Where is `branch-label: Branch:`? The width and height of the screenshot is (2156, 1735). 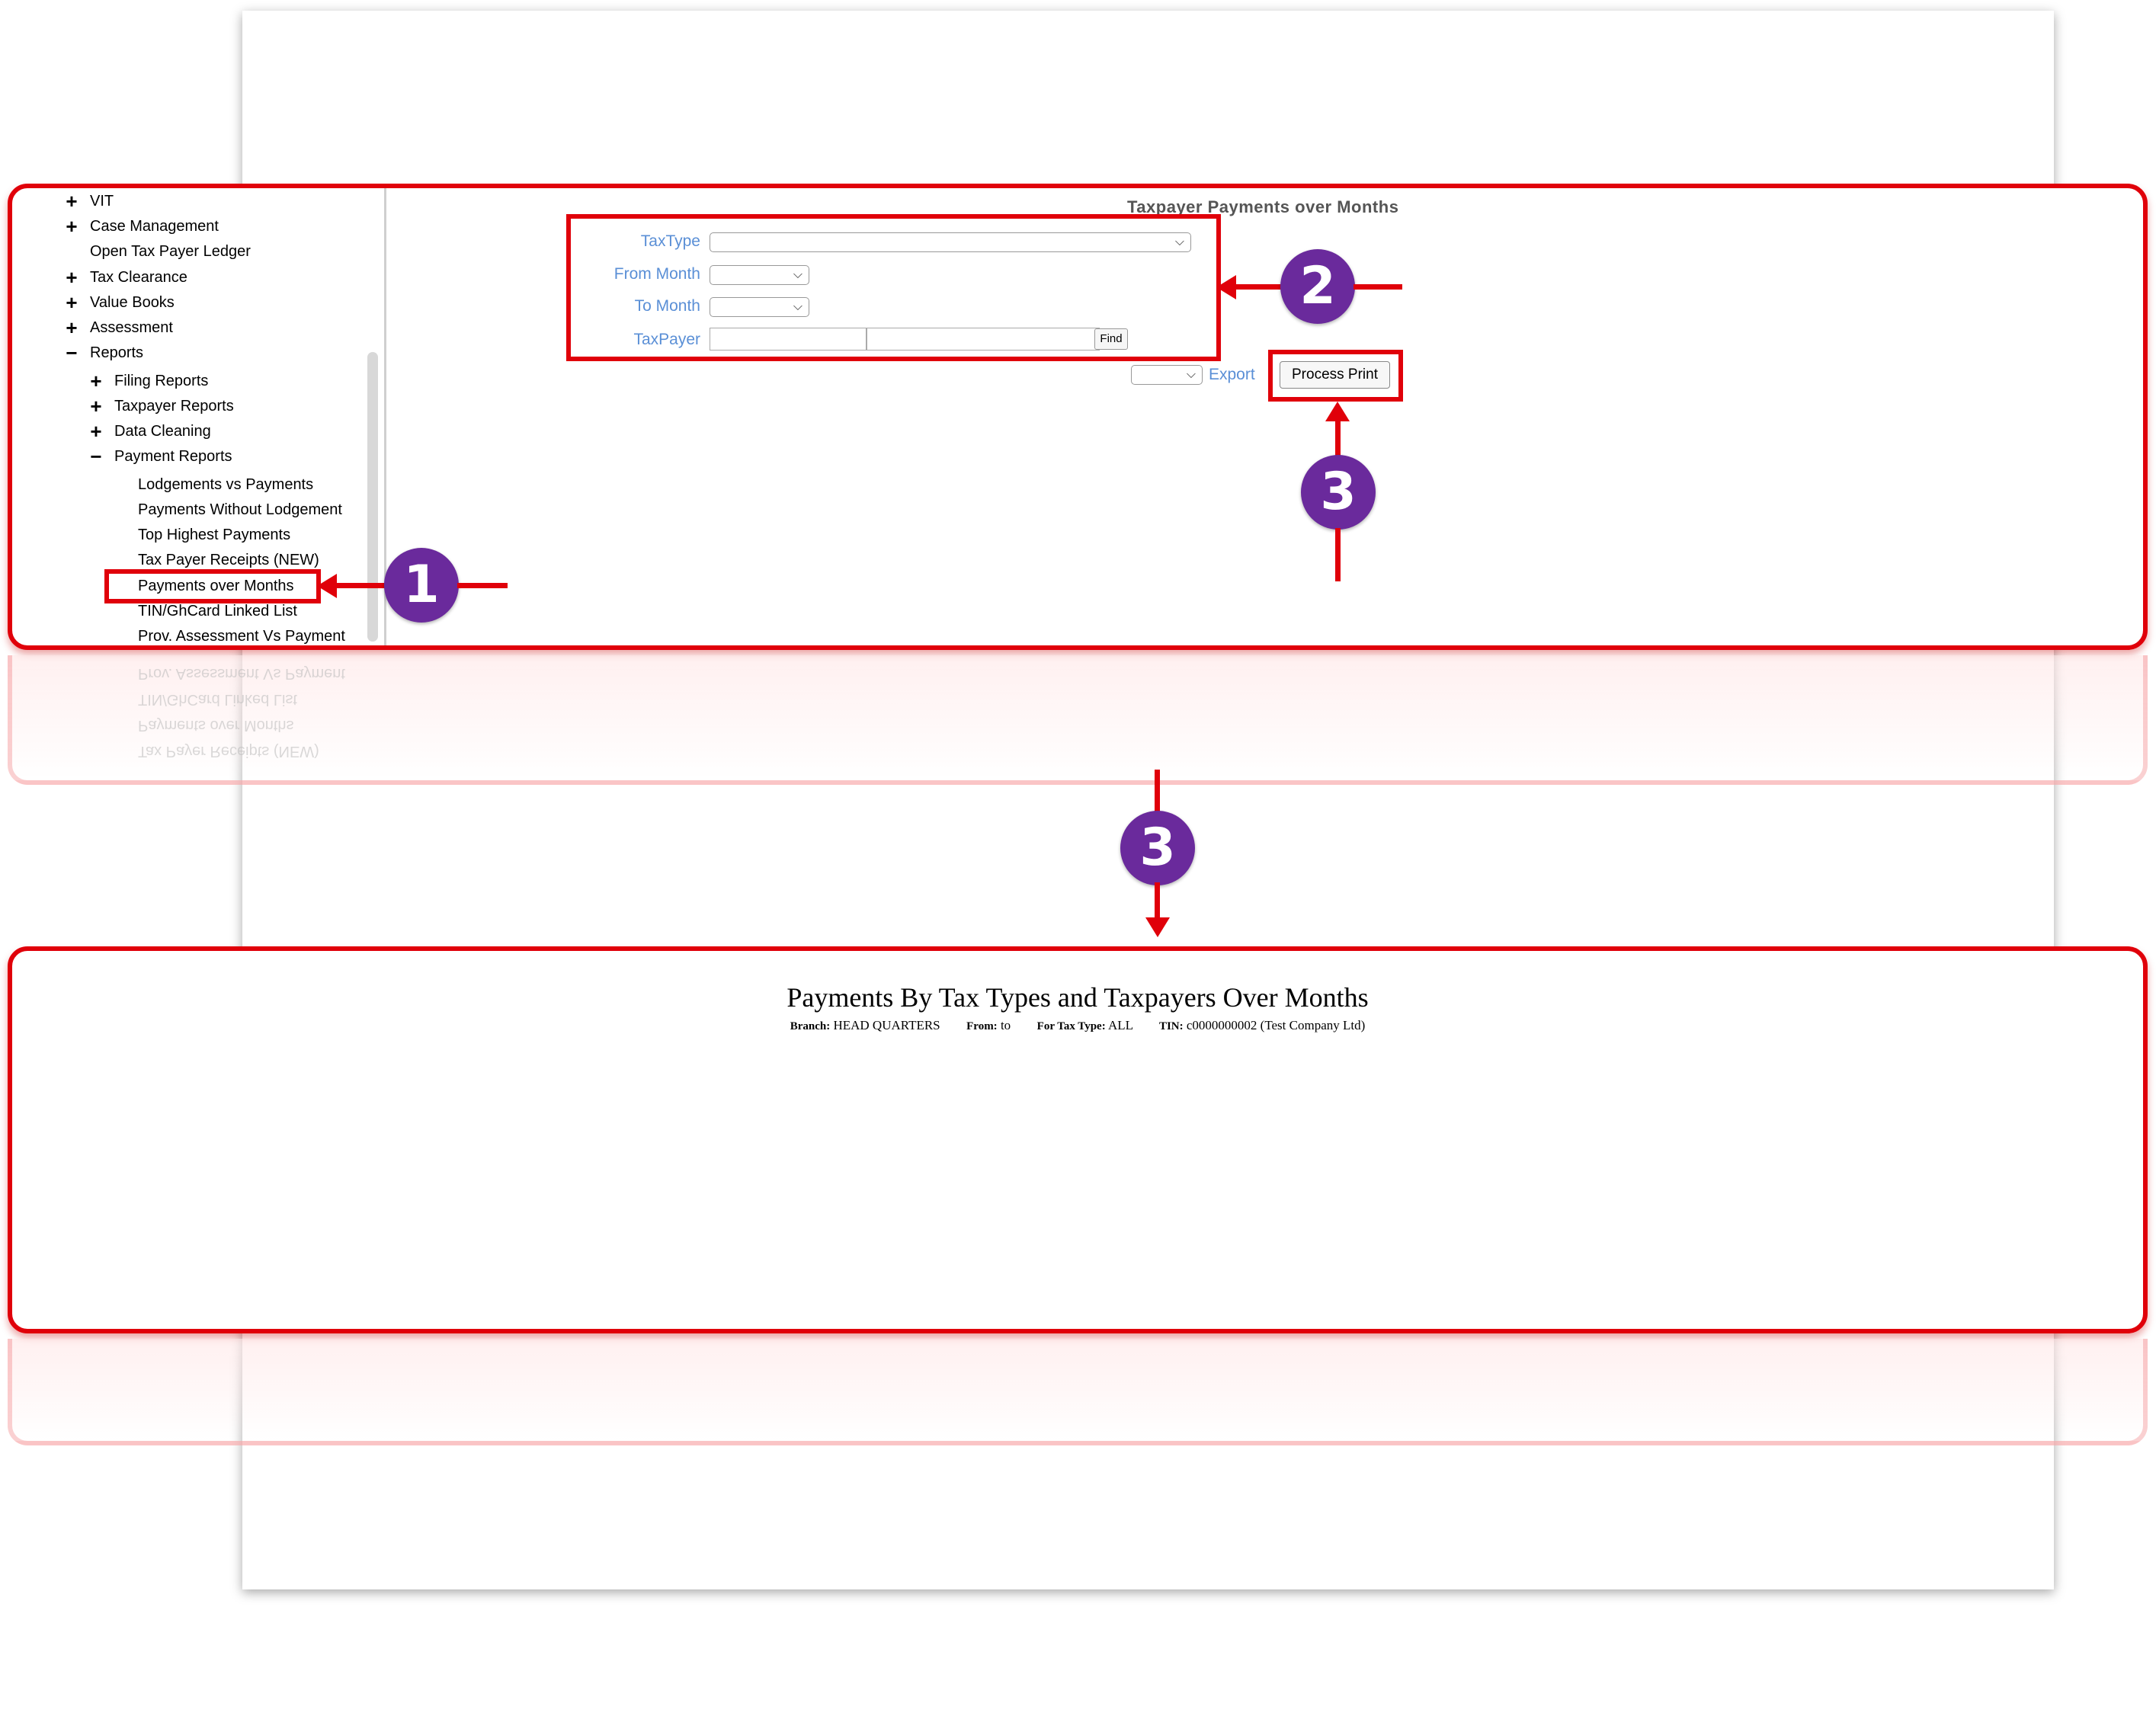
branch-label: Branch: is located at coordinates (810, 1026).